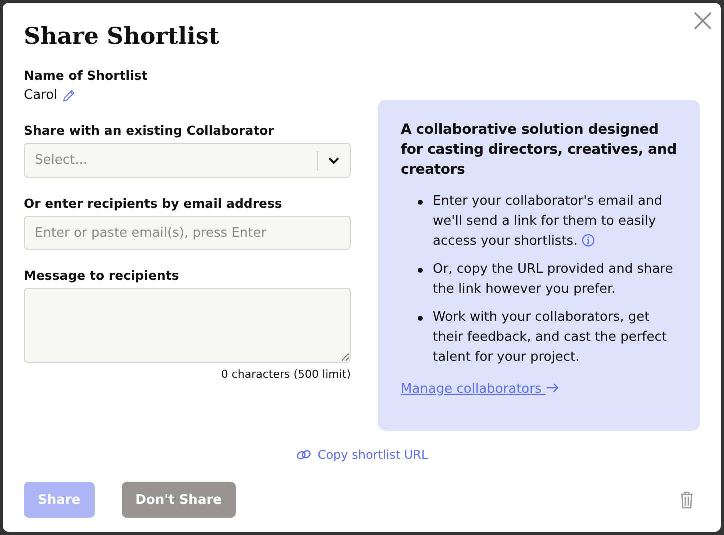 This screenshot has width=724, height=535. Describe the element at coordinates (86, 75) in the screenshot. I see `field-label: Name of Shortlist` at that location.